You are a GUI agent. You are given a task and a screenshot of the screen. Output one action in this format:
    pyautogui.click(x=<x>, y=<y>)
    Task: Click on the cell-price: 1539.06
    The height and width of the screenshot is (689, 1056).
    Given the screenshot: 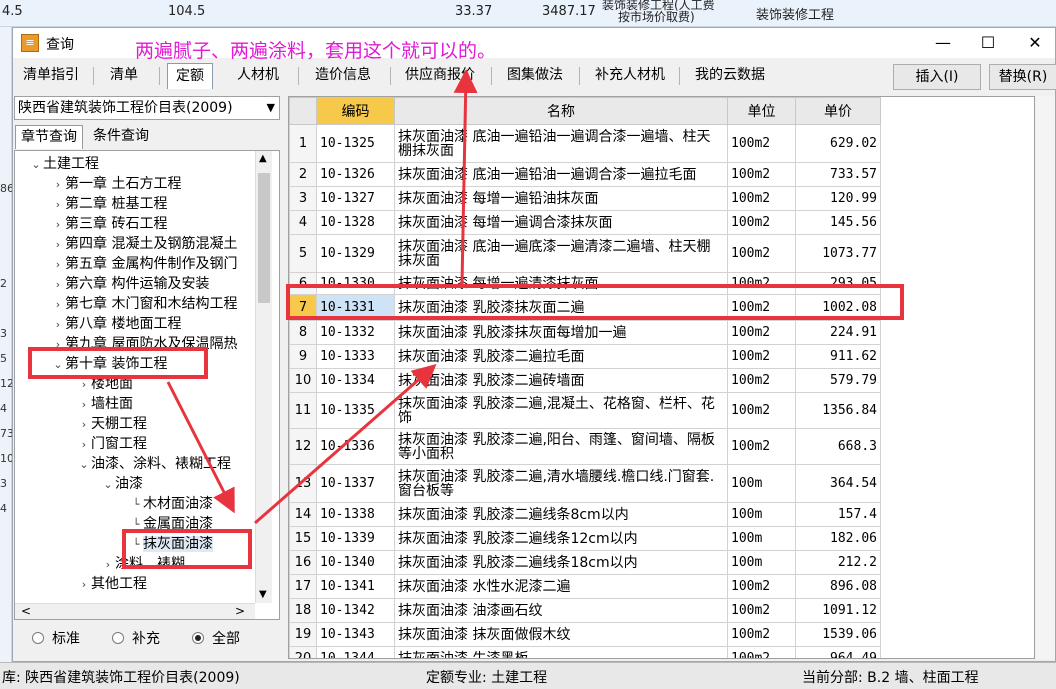 What is the action you would take?
    pyautogui.click(x=838, y=634)
    